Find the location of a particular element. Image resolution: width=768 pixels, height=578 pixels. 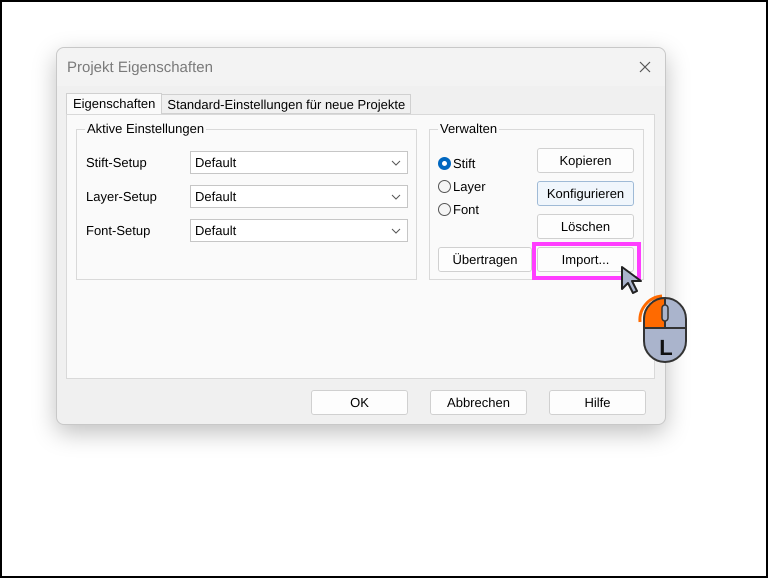

mouse-icon is located at coordinates (662, 328).